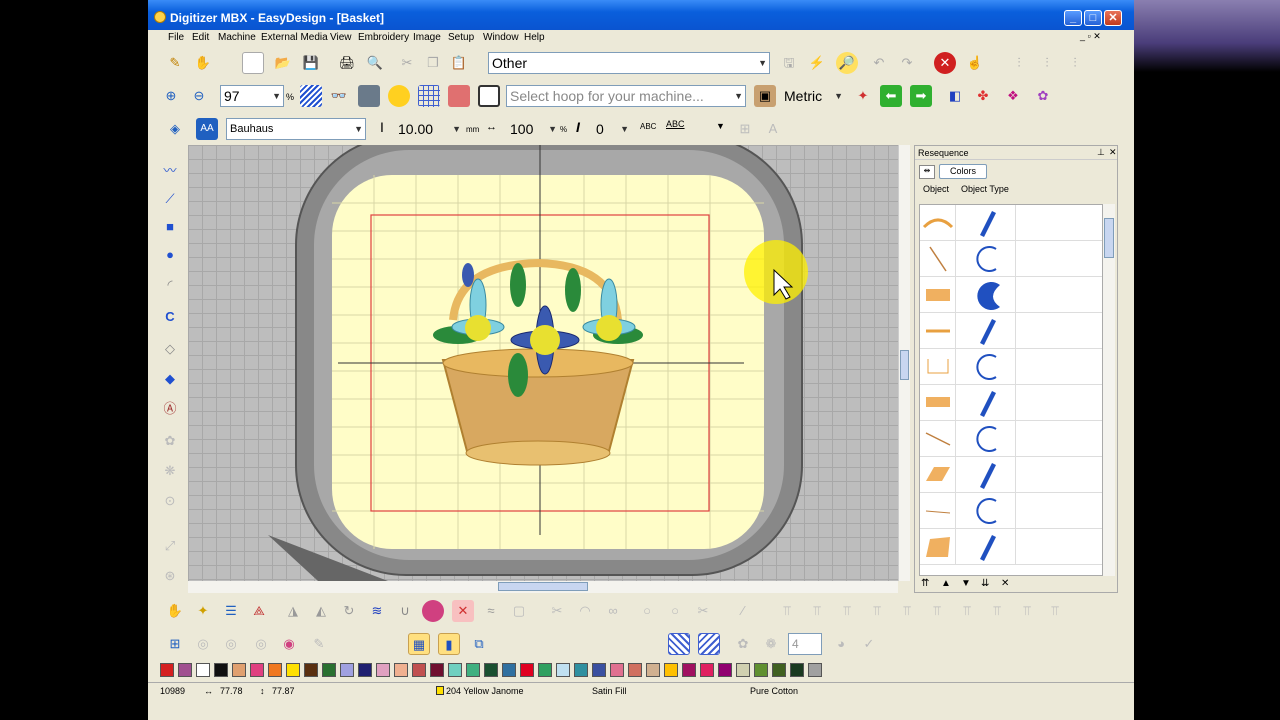 Image resolution: width=1280 pixels, height=720 pixels. Describe the element at coordinates (925, 583) in the screenshot. I see `move-top-icon: ⇈` at that location.